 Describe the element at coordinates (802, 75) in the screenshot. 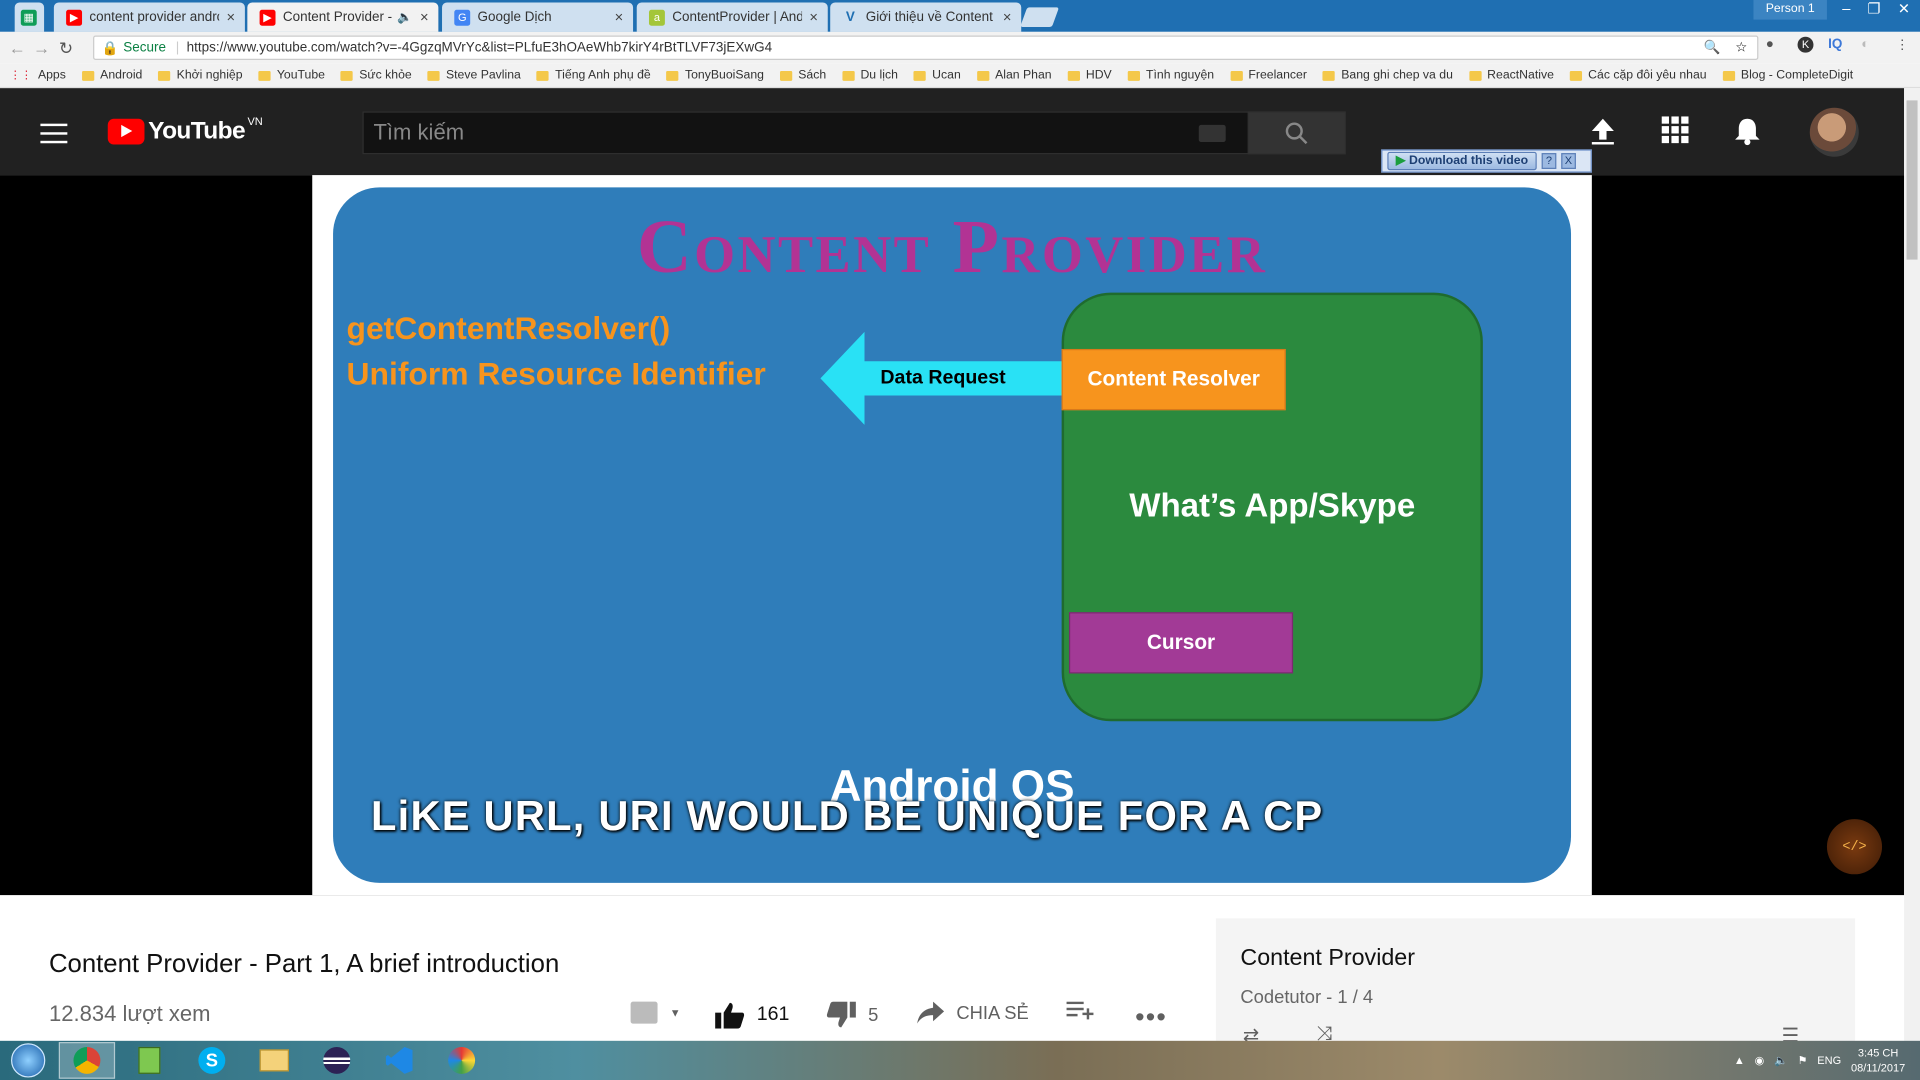

I see `bookmark-item: Sách` at that location.